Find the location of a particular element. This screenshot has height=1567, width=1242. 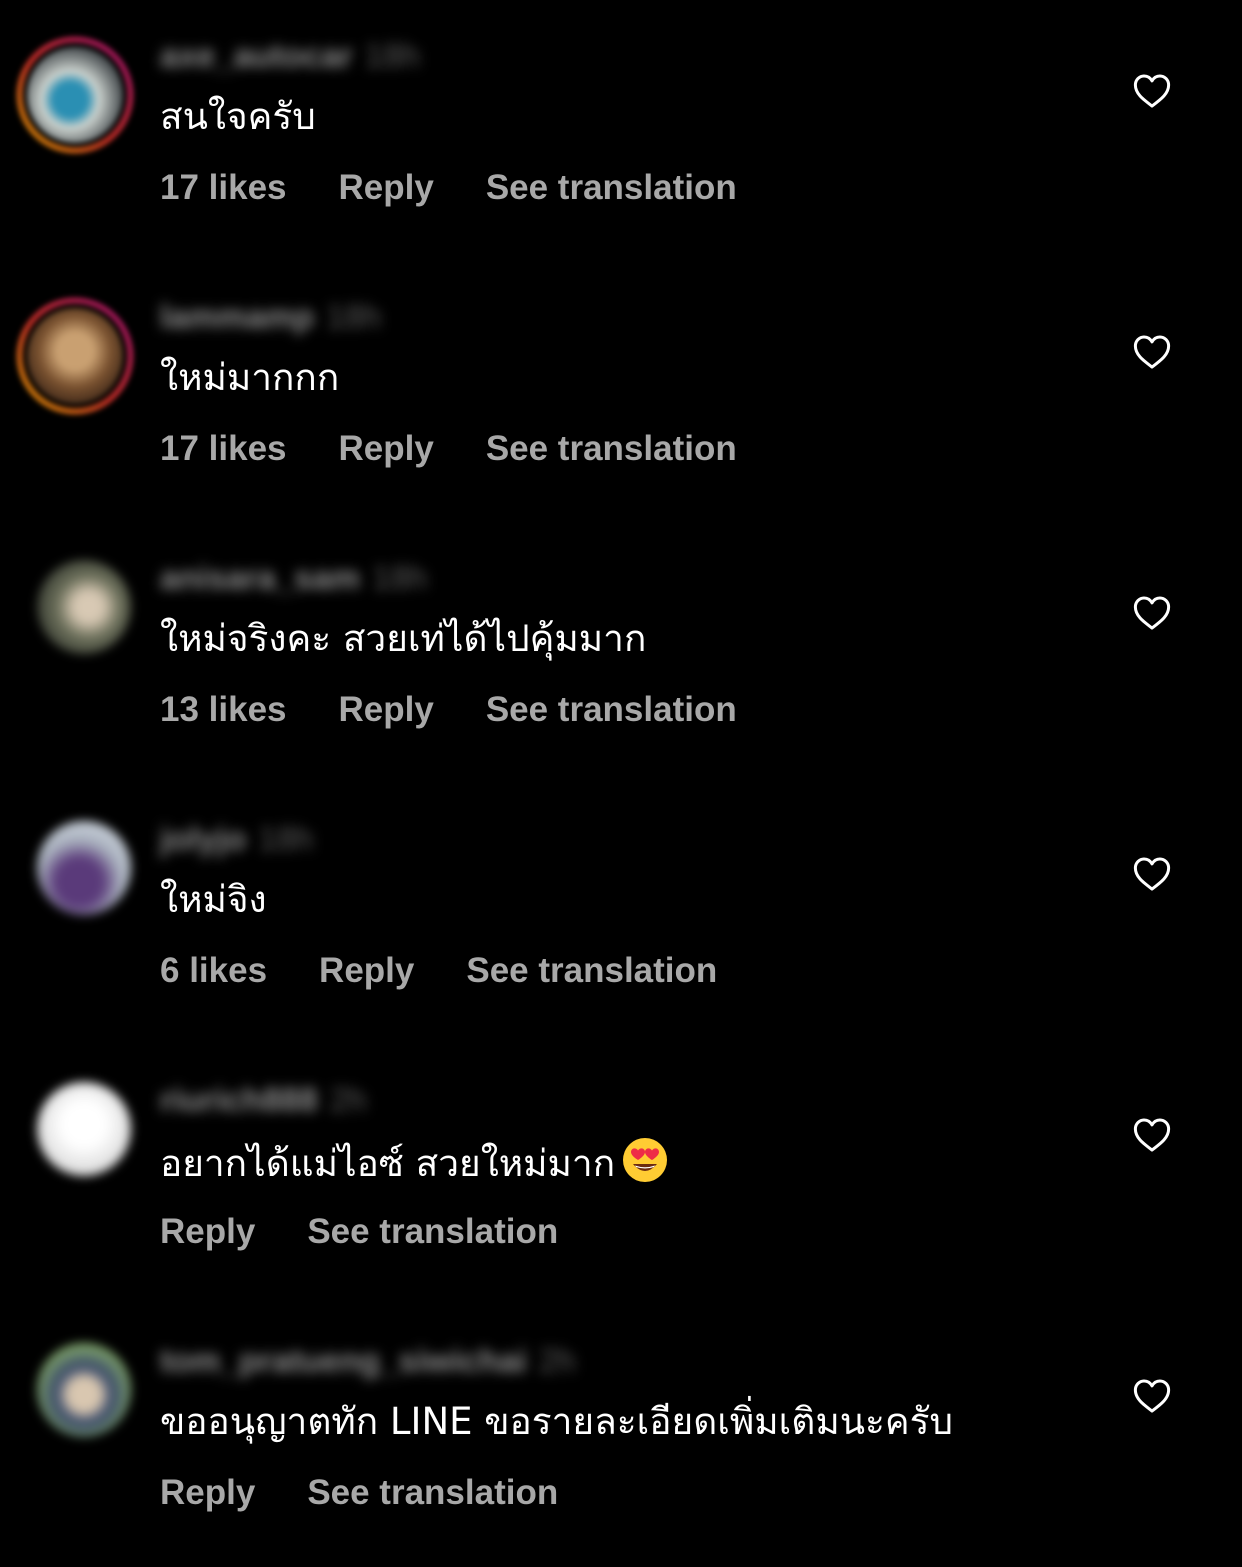

comment-header: jolyjo 18h is located at coordinates (236, 839).